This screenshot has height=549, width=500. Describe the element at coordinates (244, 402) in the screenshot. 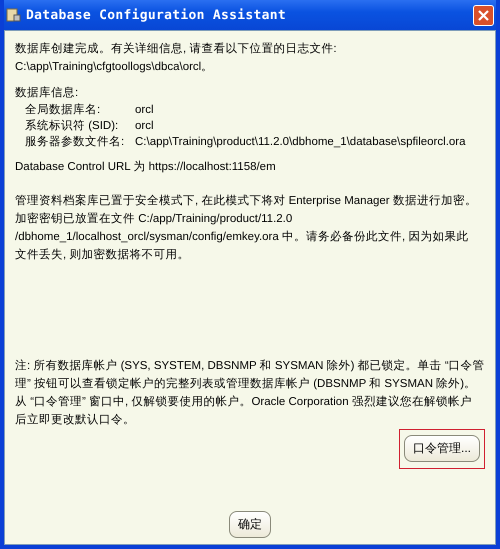

I see `account-note-line: 从 “口令管理” 窗口中, 仅解锁要使用的帐户。Oracle Corporation 强烈建议您在解锁帐户` at that location.